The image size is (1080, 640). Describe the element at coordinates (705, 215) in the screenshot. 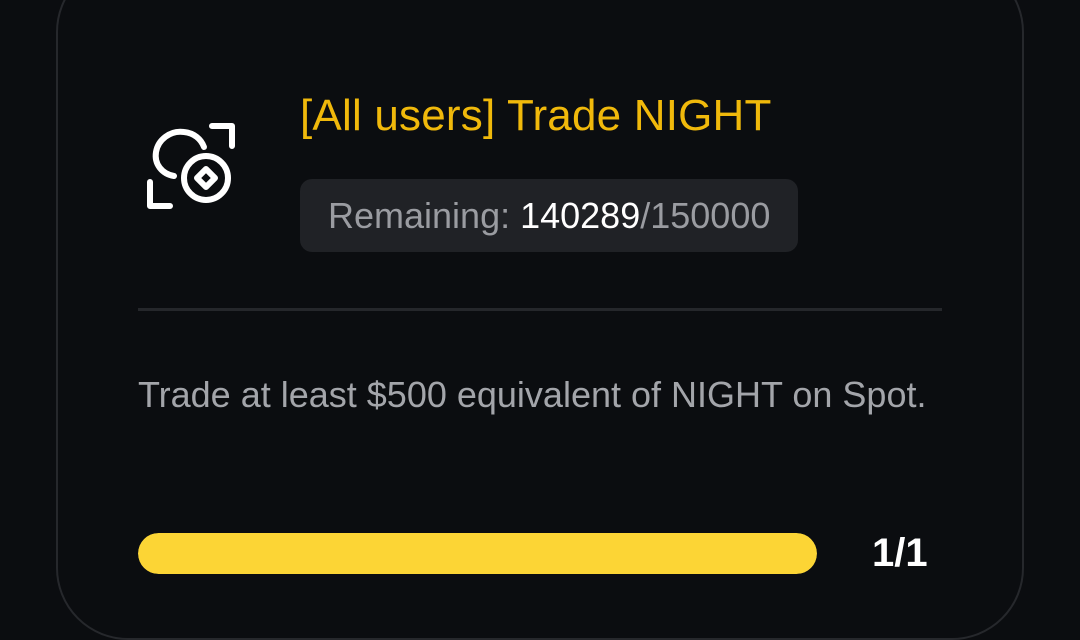

I see `remaining-total: /150000` at that location.